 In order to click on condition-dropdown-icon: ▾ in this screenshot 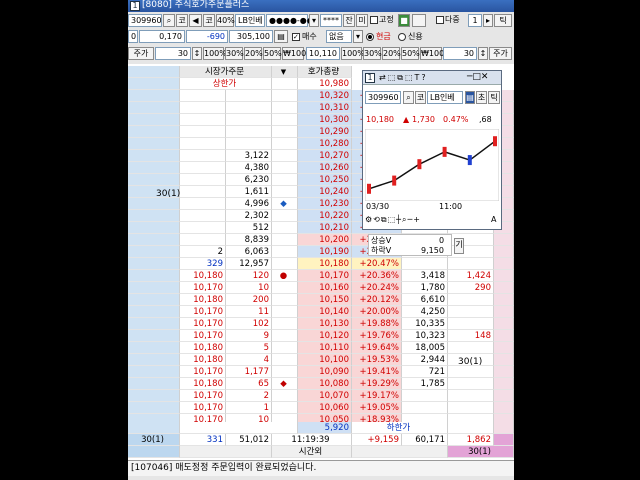, I will do `click(358, 36)`.